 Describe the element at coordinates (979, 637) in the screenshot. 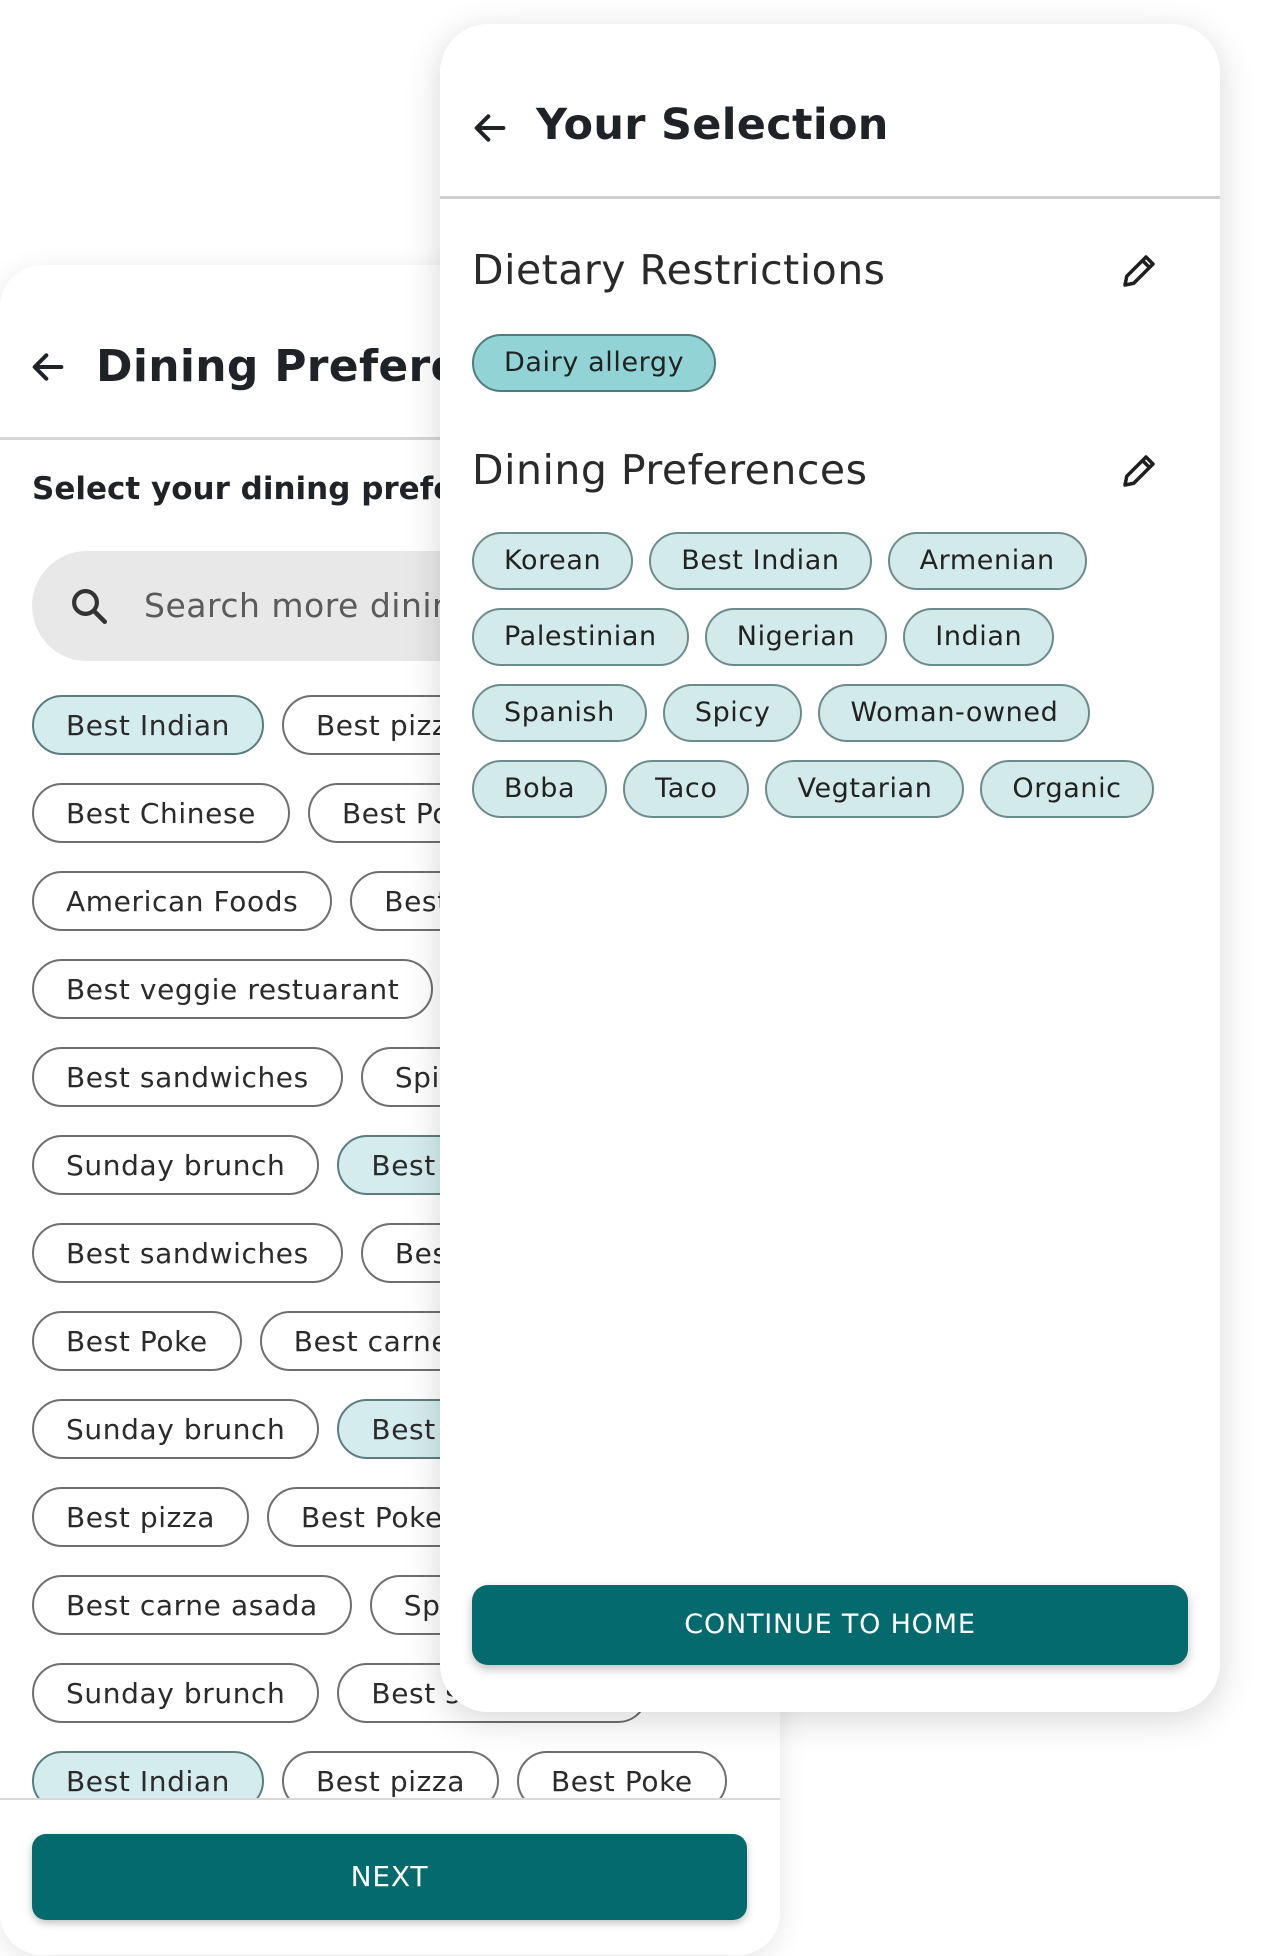

I see `dining-preference-chip: Indian` at that location.